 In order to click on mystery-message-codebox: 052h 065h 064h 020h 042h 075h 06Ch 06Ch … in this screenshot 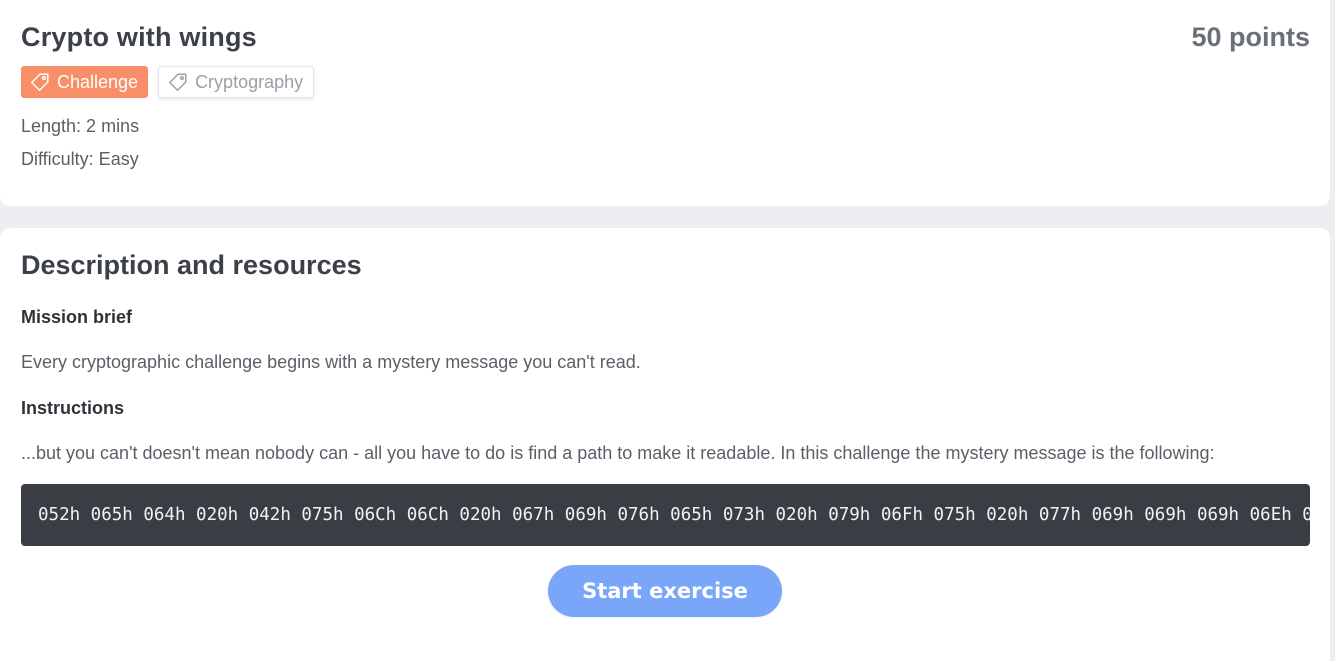, I will do `click(665, 515)`.